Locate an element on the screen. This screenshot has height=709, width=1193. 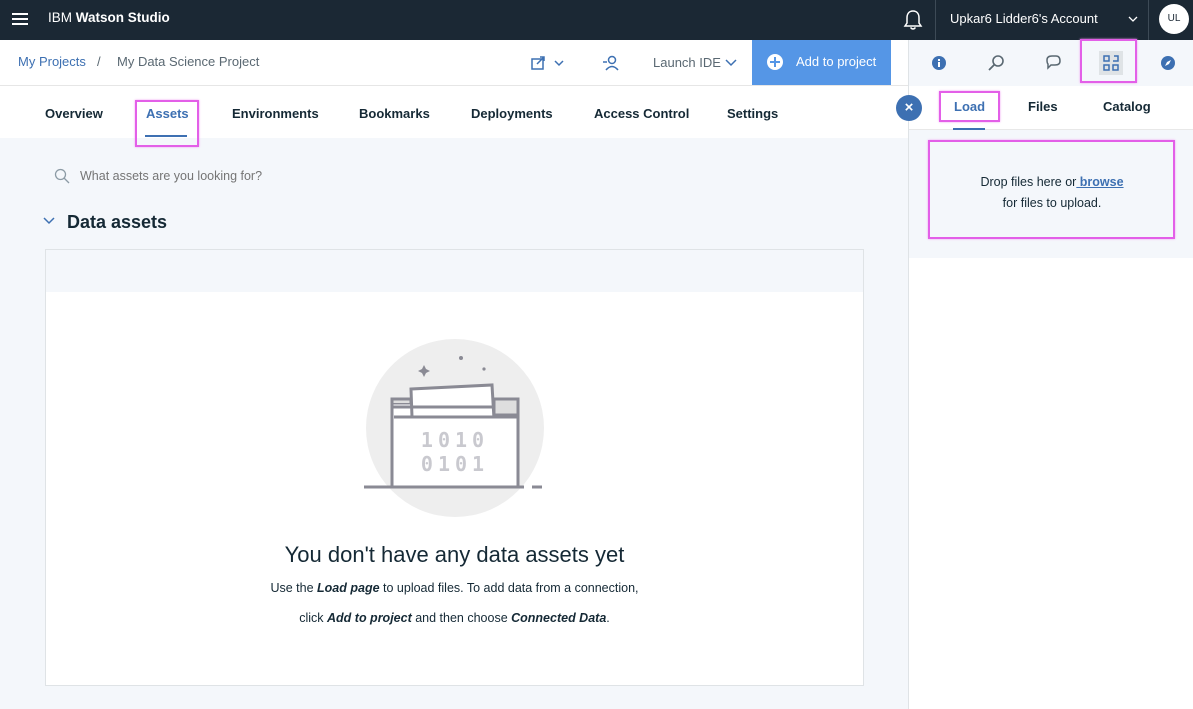
info-icon is located at coordinates (939, 63).